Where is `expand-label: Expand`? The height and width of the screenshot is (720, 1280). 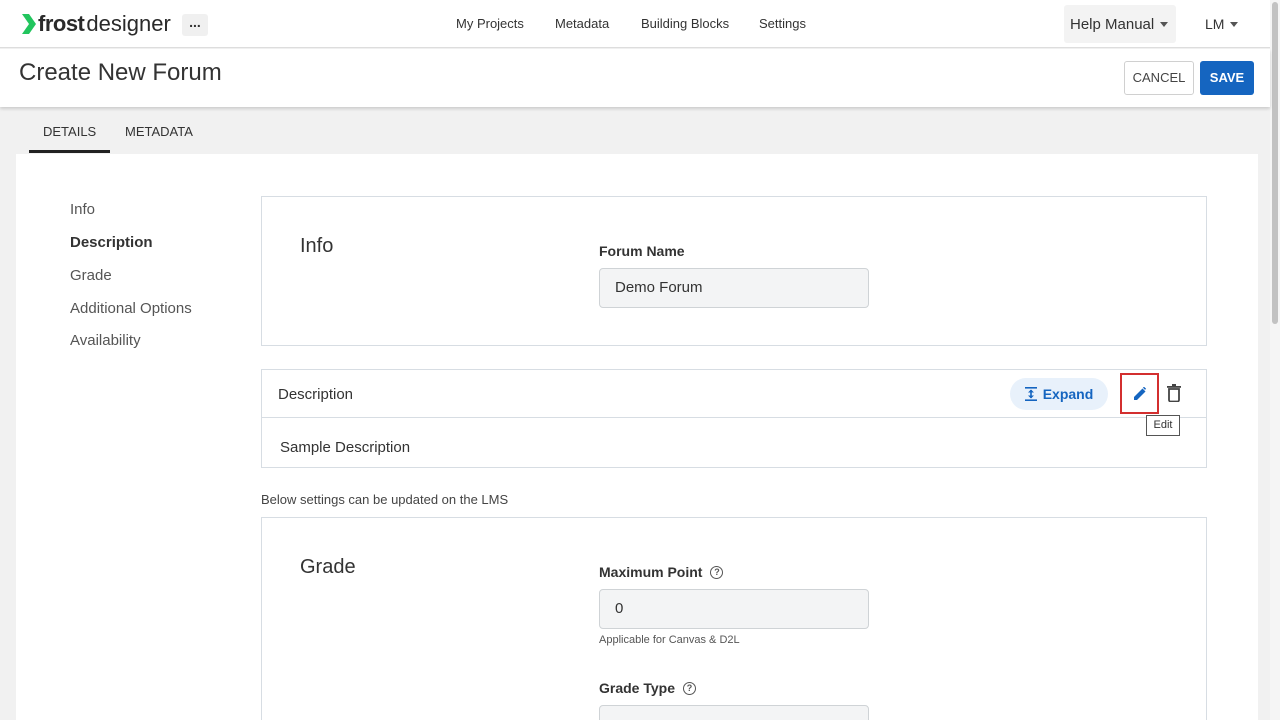 expand-label: Expand is located at coordinates (1068, 394).